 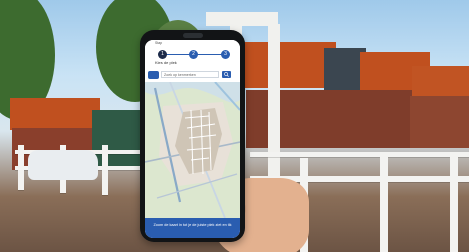 I want to click on map-graphic, so click(x=192, y=150).